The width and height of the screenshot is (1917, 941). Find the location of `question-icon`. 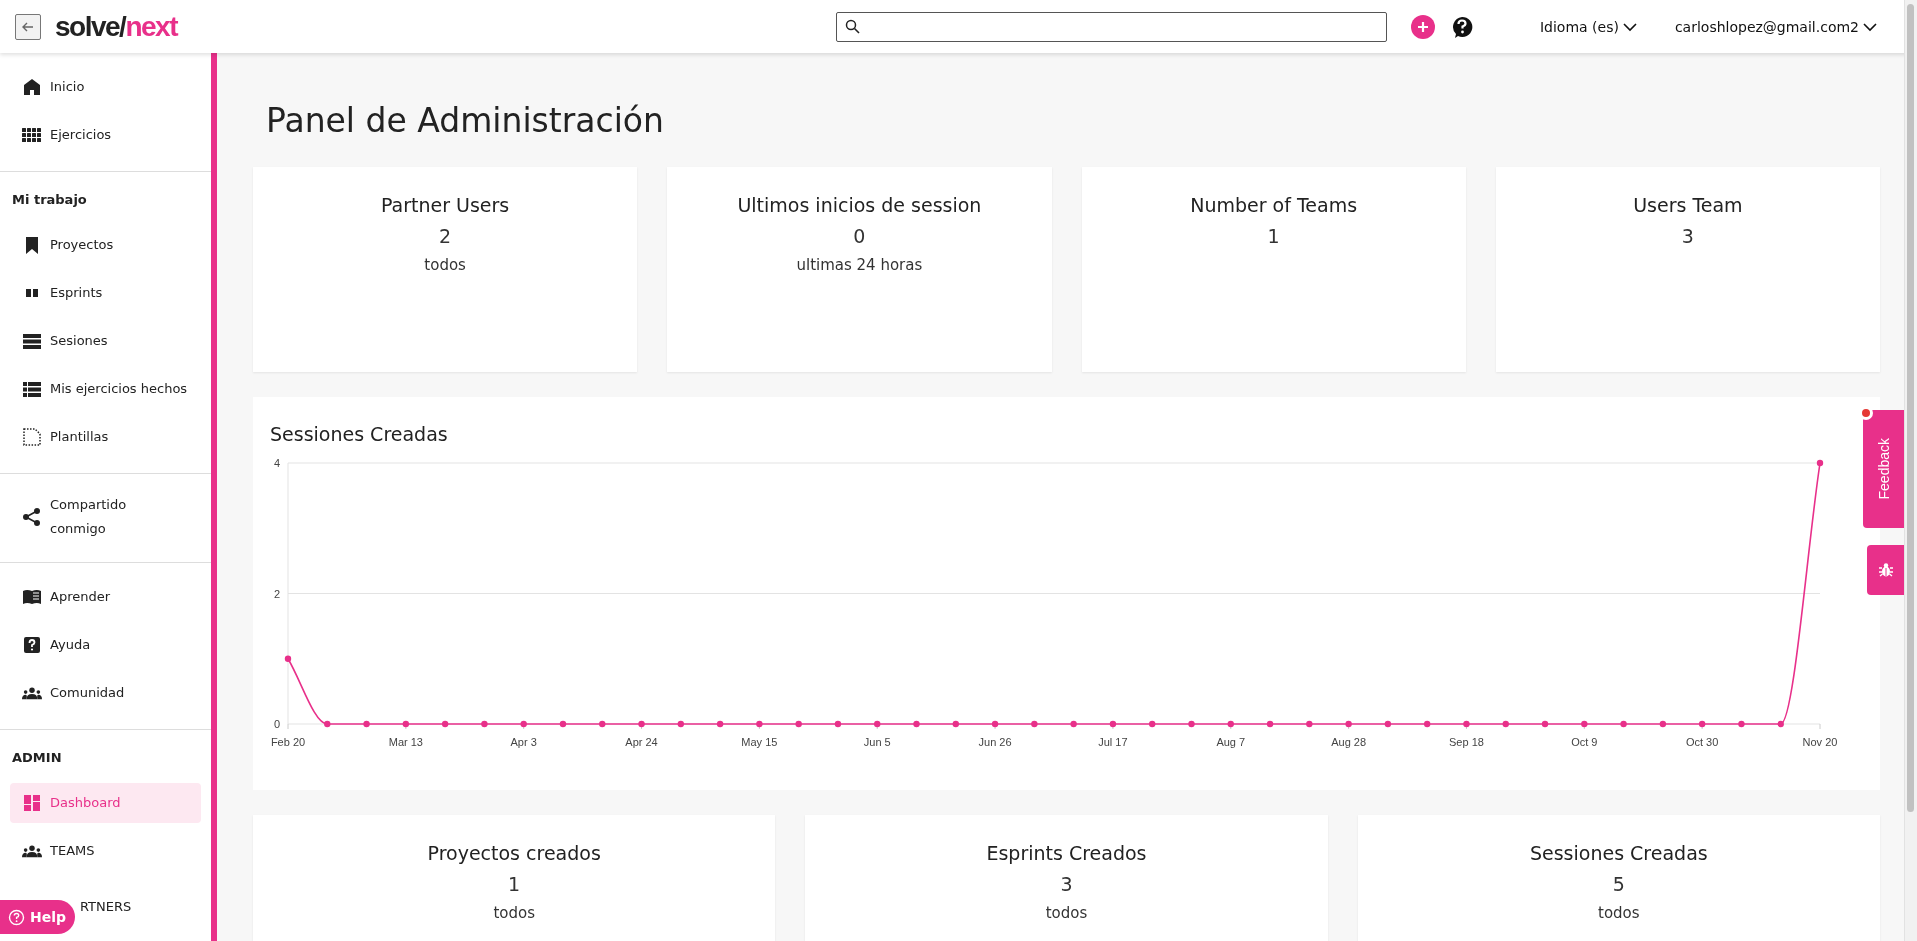

question-icon is located at coordinates (32, 645).